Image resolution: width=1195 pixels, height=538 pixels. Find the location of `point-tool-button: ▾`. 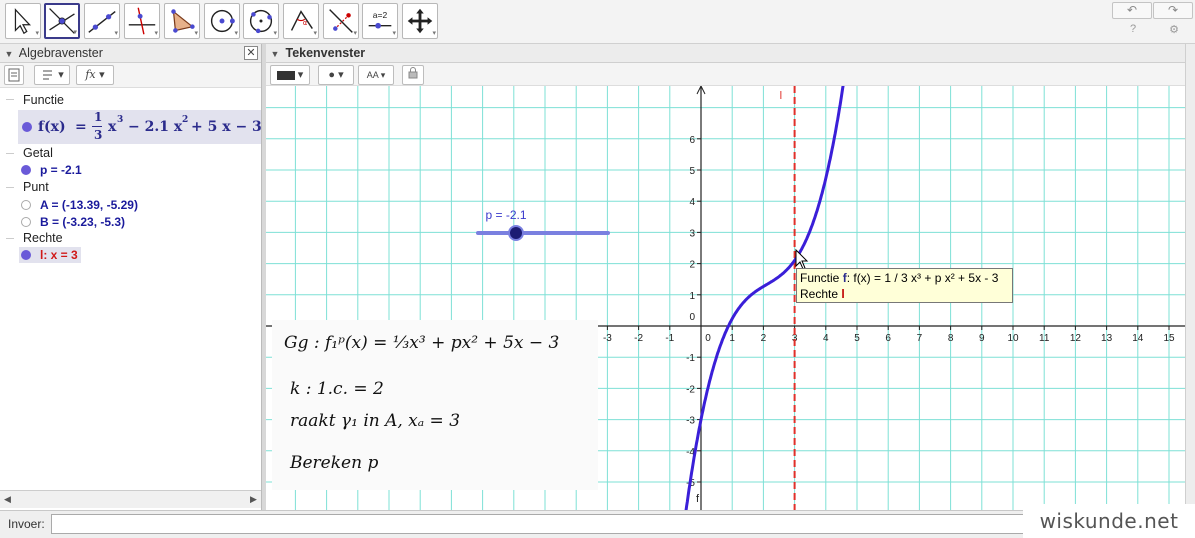

point-tool-button: ▾ is located at coordinates (62, 21).